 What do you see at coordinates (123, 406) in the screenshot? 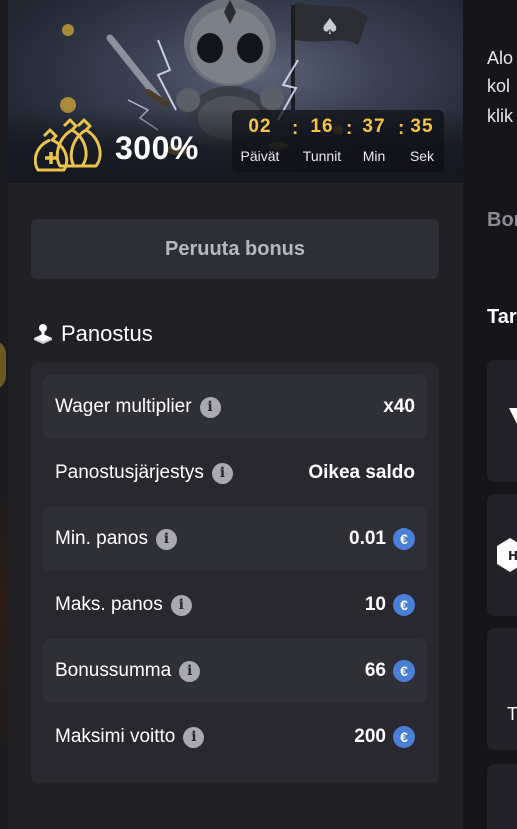
I see `wager-row-label: Wager multiplier` at bounding box center [123, 406].